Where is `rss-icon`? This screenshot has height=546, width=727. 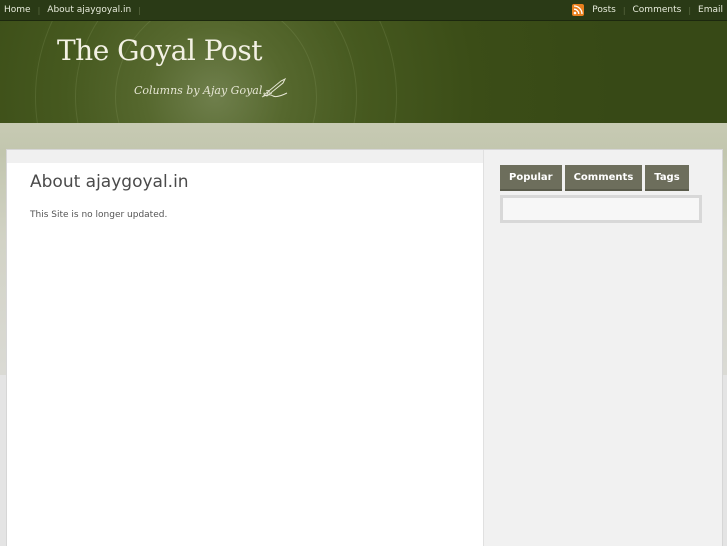
rss-icon is located at coordinates (578, 10).